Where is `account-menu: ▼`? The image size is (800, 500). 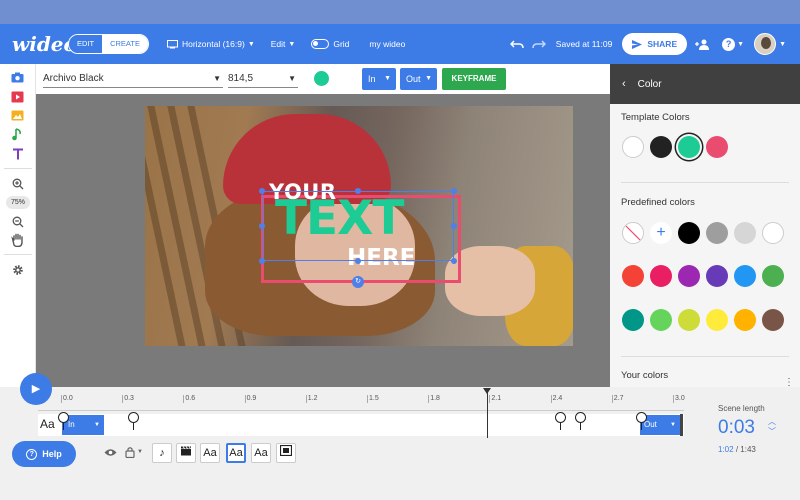
account-menu: ▼ is located at coordinates (770, 44).